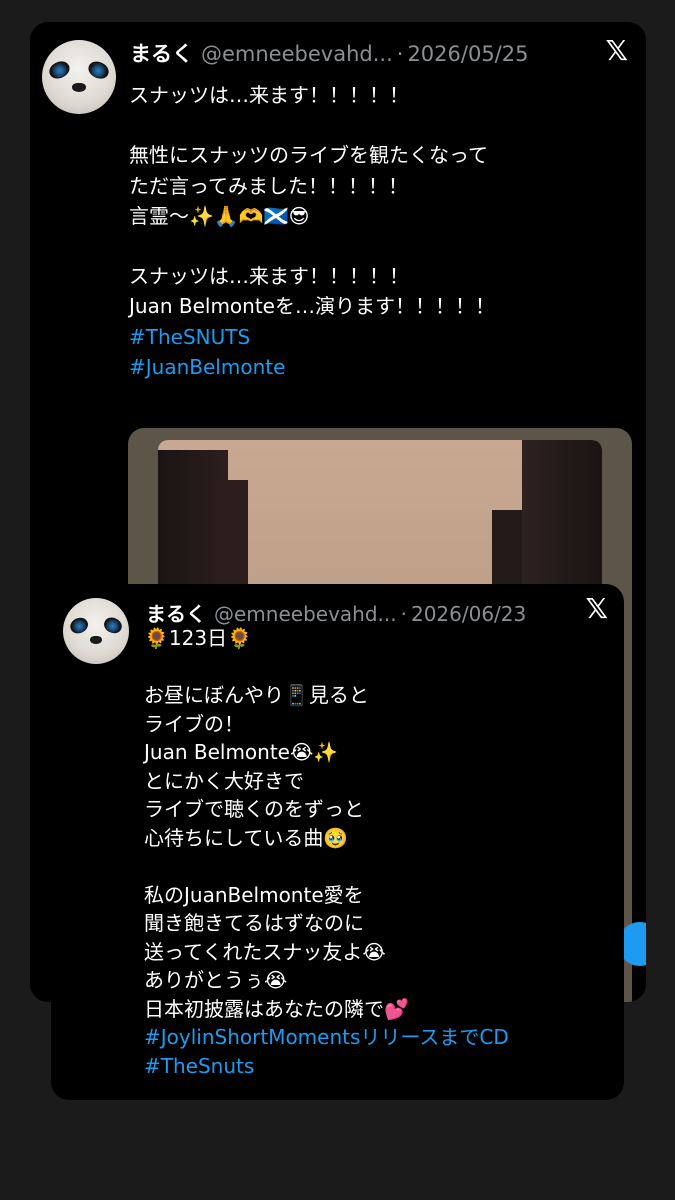  Describe the element at coordinates (468, 614) in the screenshot. I see `post-date: 2026/06/23` at that location.